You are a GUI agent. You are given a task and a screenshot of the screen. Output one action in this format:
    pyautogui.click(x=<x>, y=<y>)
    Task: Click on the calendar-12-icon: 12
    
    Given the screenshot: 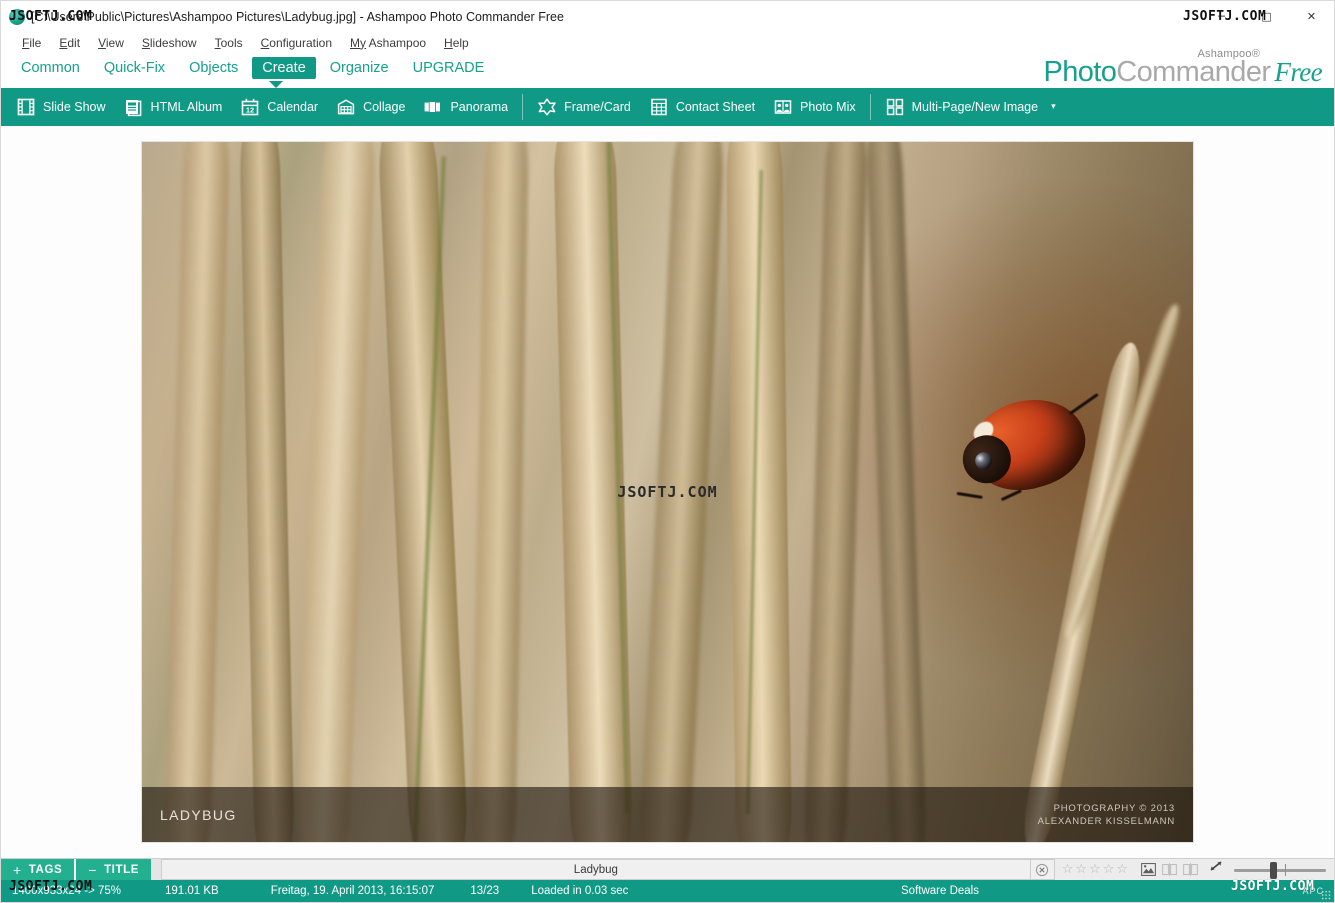 What is the action you would take?
    pyautogui.click(x=250, y=107)
    